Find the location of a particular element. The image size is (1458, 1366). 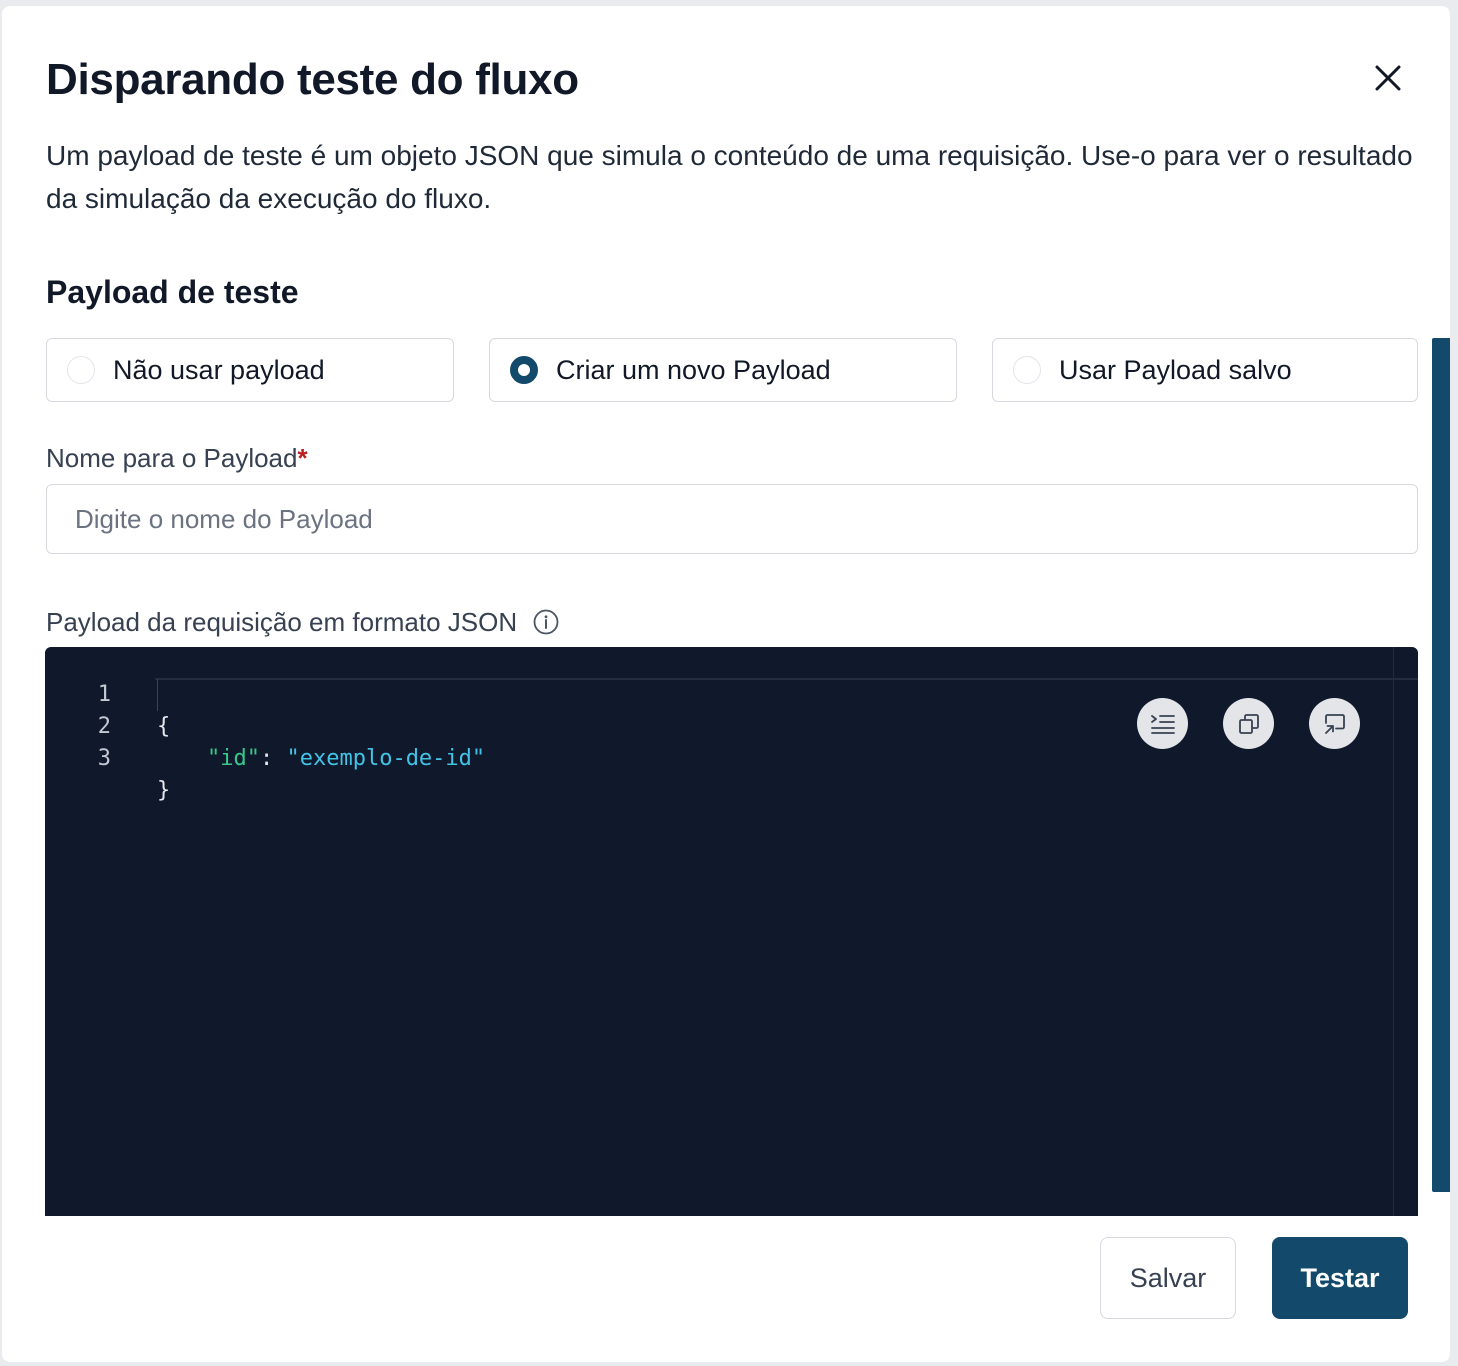

radio-option-no-payload: Não usar payload is located at coordinates (250, 370).